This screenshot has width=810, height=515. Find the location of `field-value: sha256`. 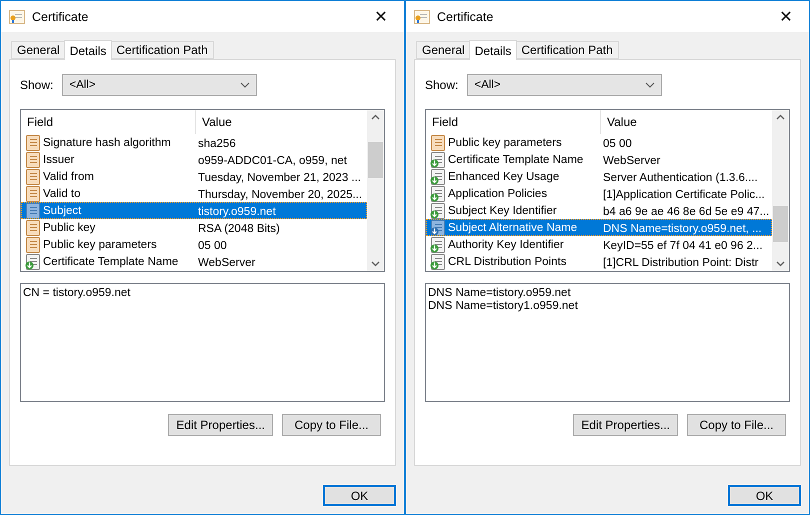

field-value: sha256 is located at coordinates (217, 144).